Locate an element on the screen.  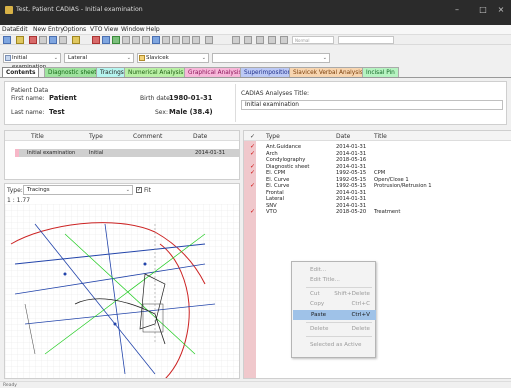
menu-item-paste: Paste Ctrl+V is located at coordinates (334, 315).